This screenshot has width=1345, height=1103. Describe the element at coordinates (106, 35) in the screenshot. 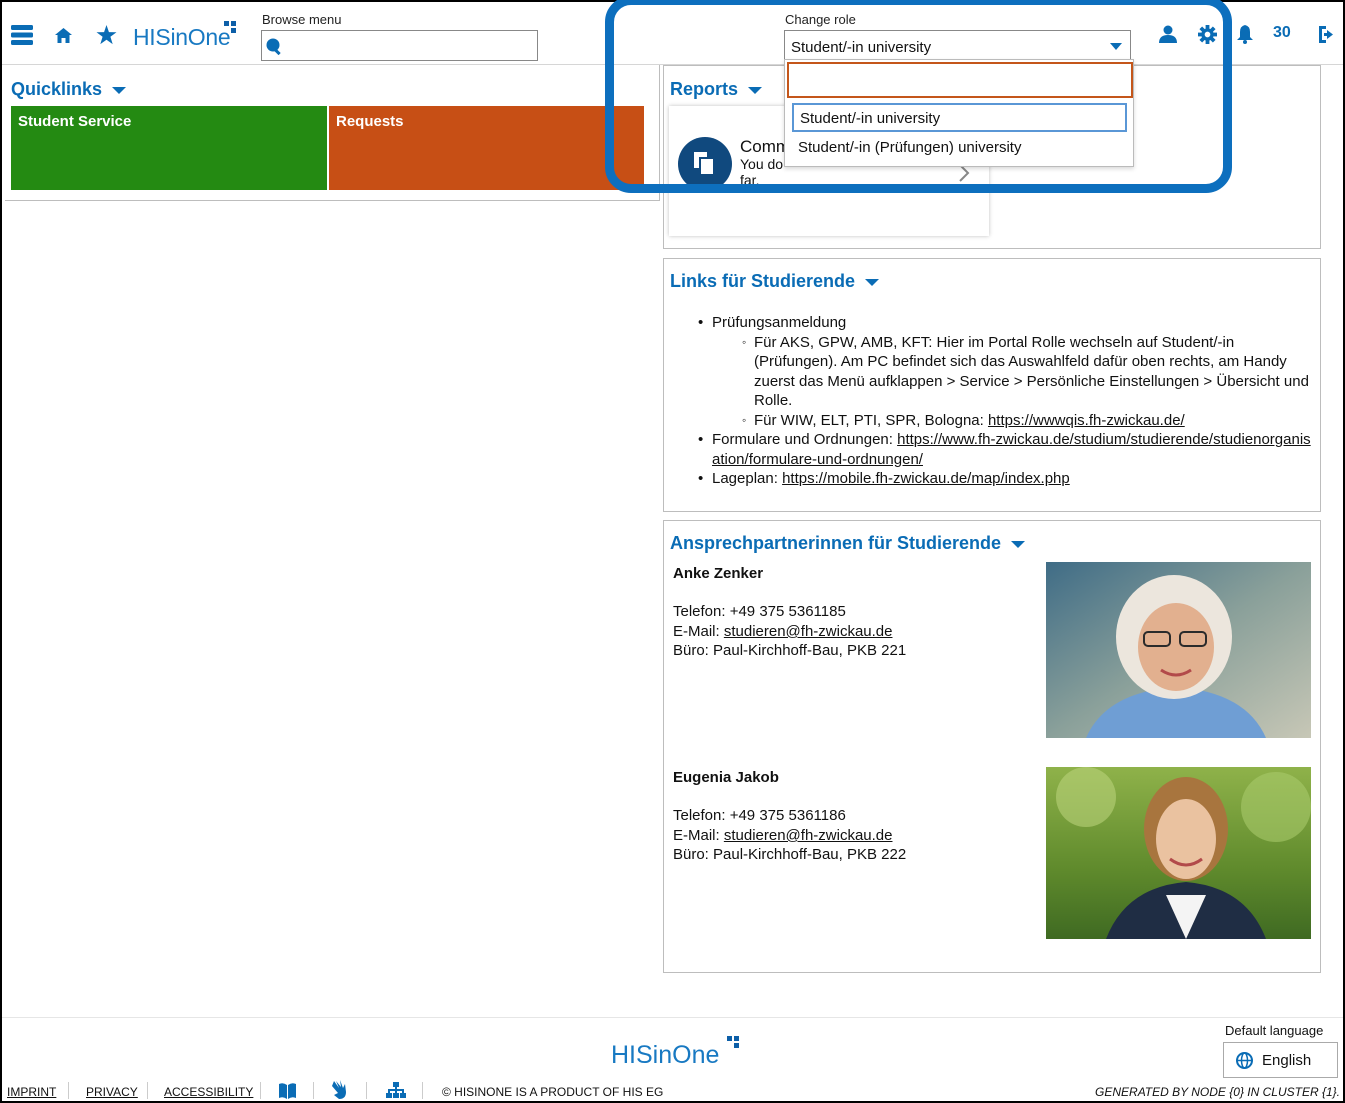

I see `star-icon` at that location.